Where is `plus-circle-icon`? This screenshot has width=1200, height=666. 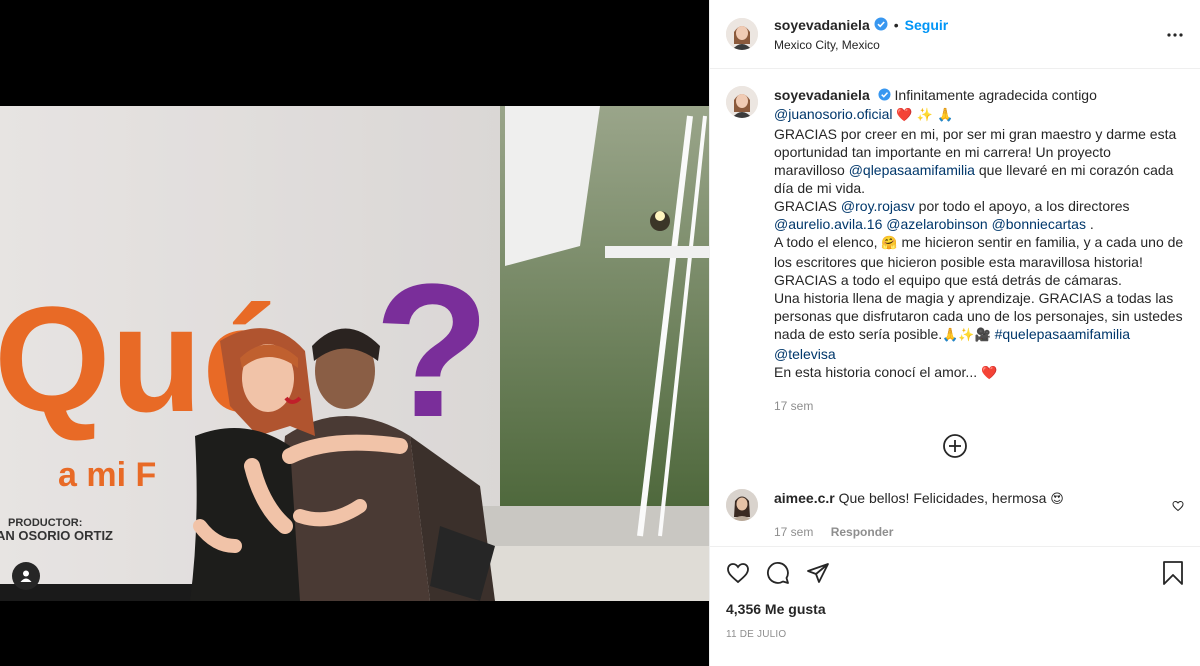 plus-circle-icon is located at coordinates (955, 446).